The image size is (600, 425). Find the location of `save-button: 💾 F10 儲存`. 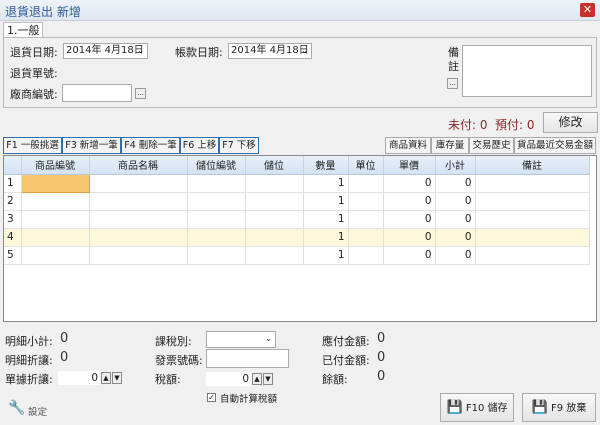

save-button: 💾 F10 儲存 is located at coordinates (477, 407).